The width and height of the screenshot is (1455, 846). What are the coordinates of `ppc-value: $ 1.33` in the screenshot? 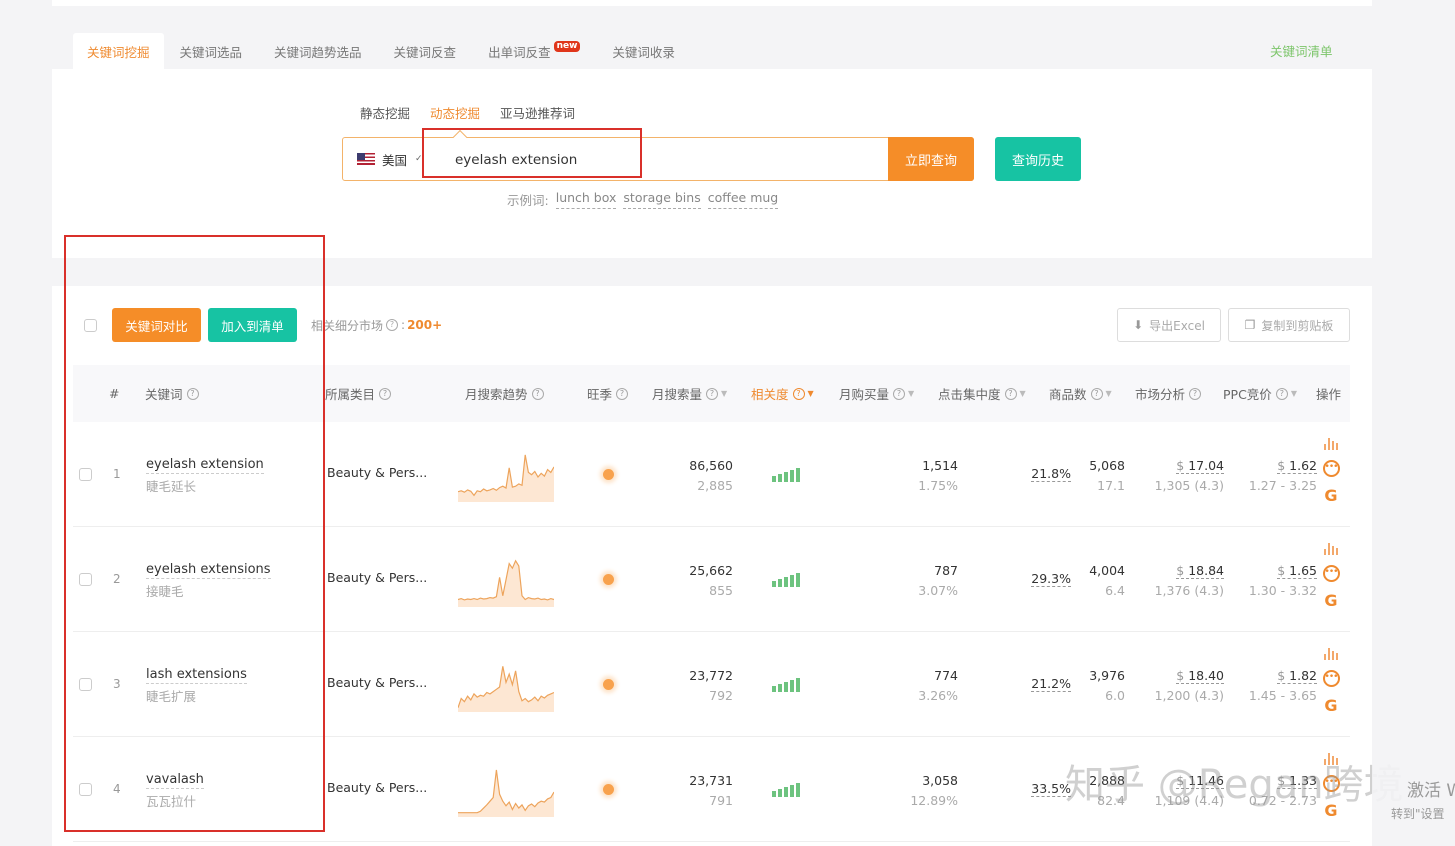 It's located at (1297, 781).